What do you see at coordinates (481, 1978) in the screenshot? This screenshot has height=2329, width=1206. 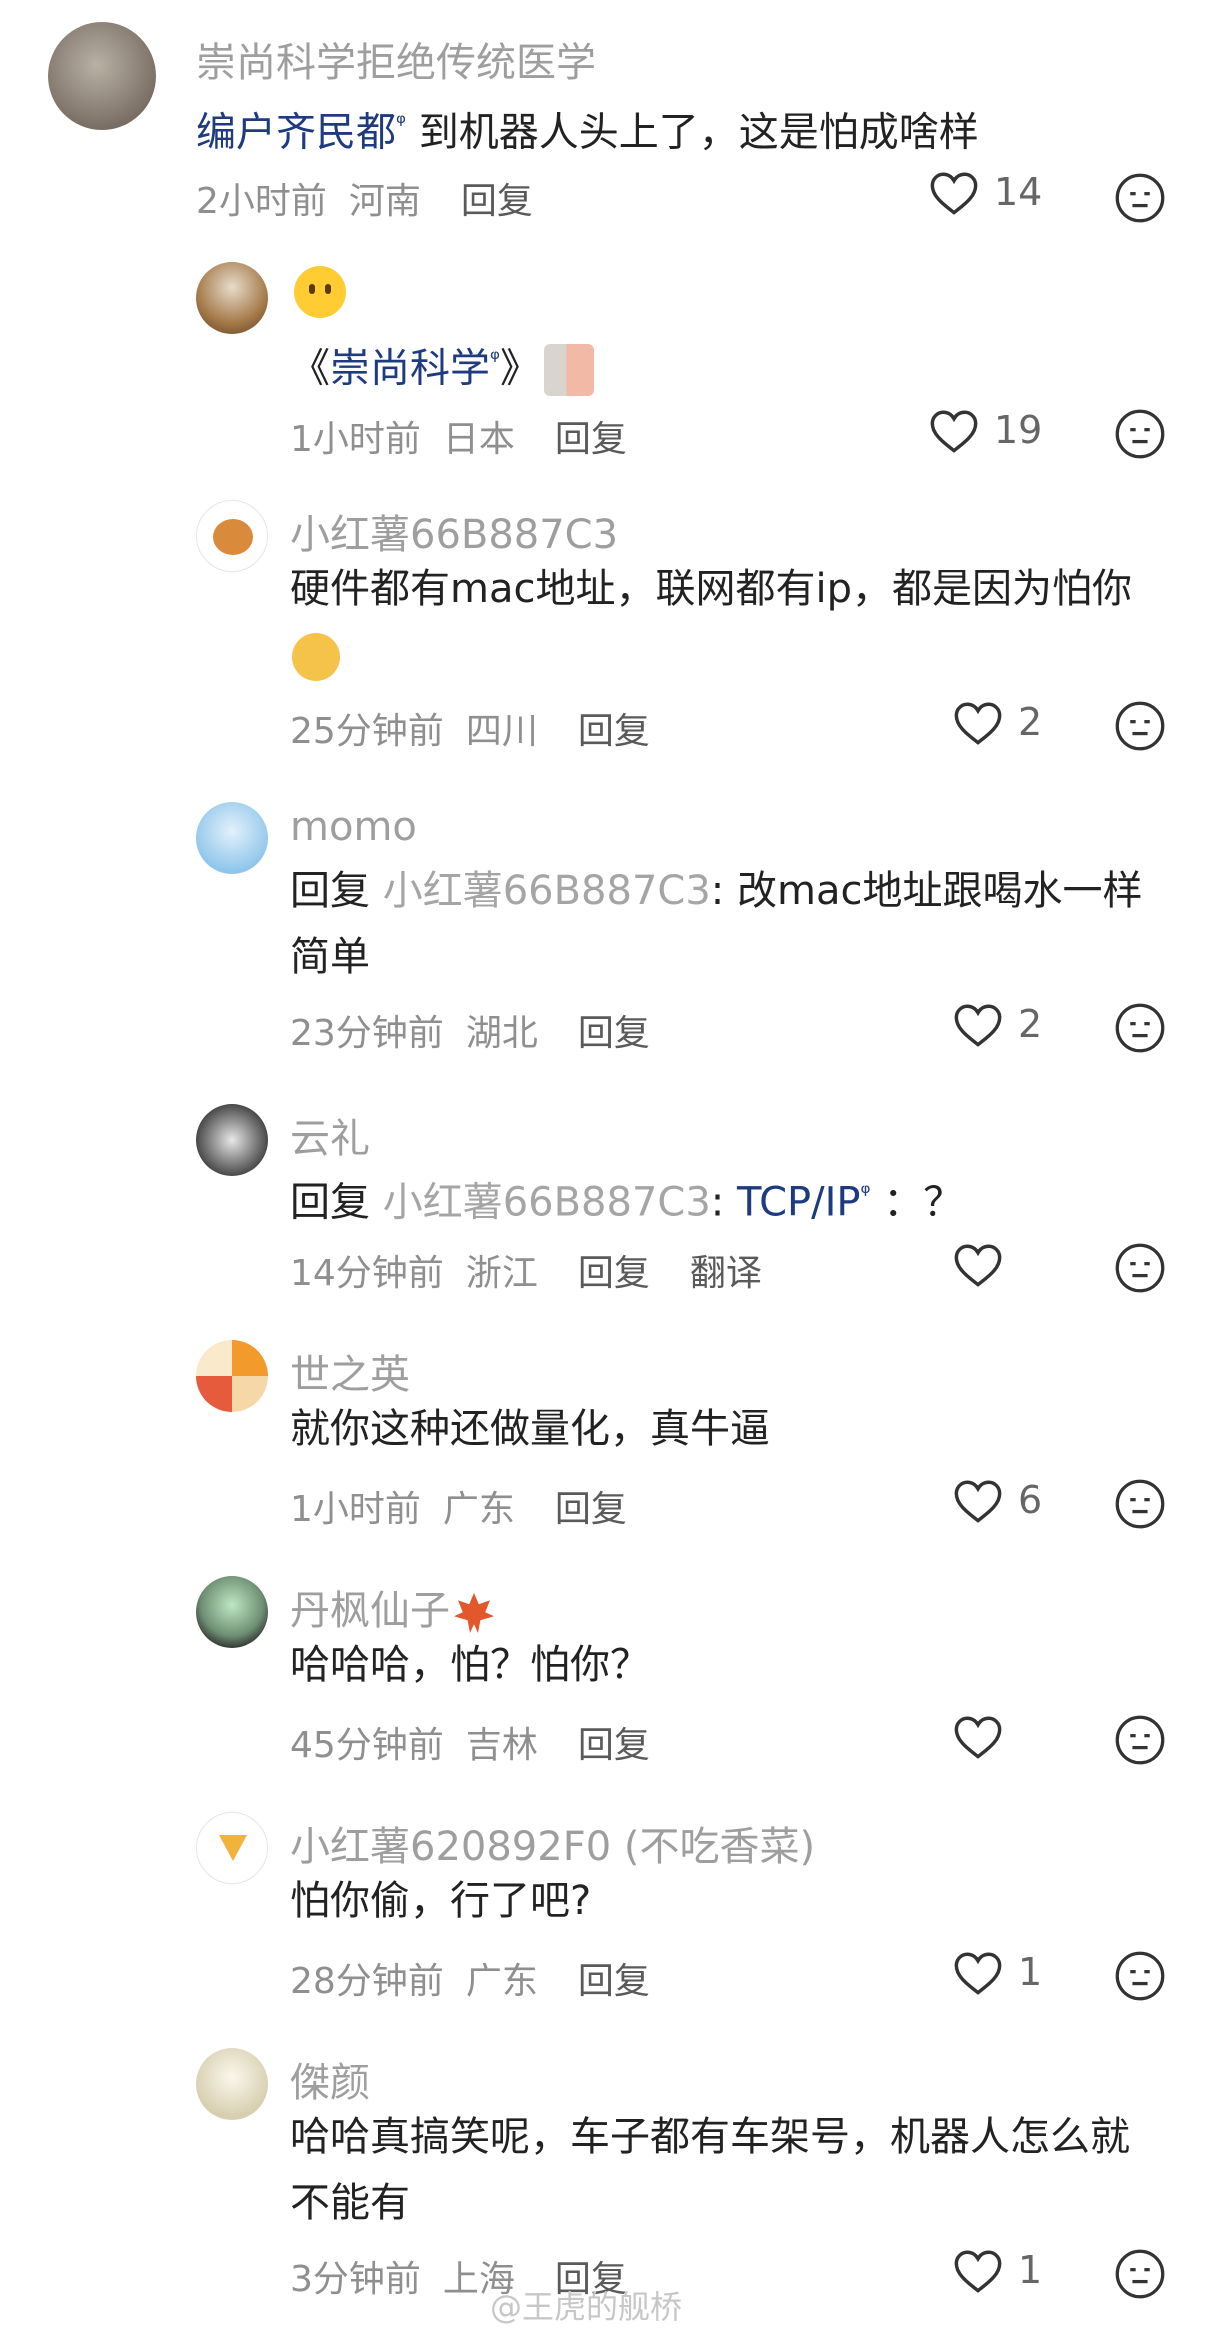 I see `comment-meta: 28分钟前 广东 回复` at bounding box center [481, 1978].